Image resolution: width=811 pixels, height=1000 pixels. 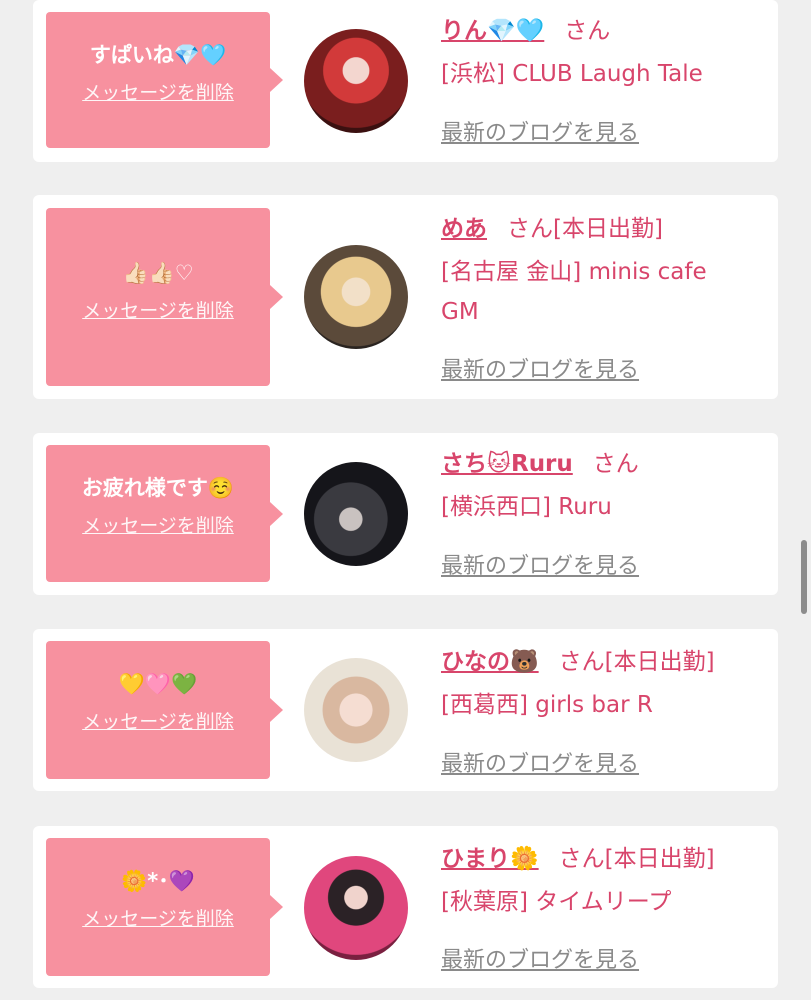 What do you see at coordinates (158, 273) in the screenshot?
I see `message-text: 👍🏻👍🏻♡` at bounding box center [158, 273].